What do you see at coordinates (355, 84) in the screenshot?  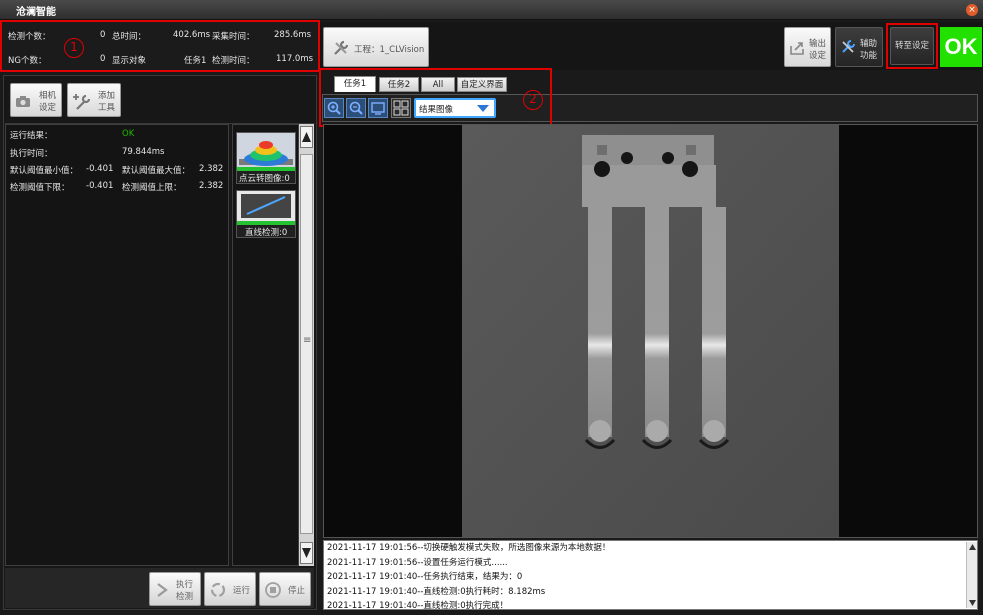 I see `tab-task1: 任务1` at bounding box center [355, 84].